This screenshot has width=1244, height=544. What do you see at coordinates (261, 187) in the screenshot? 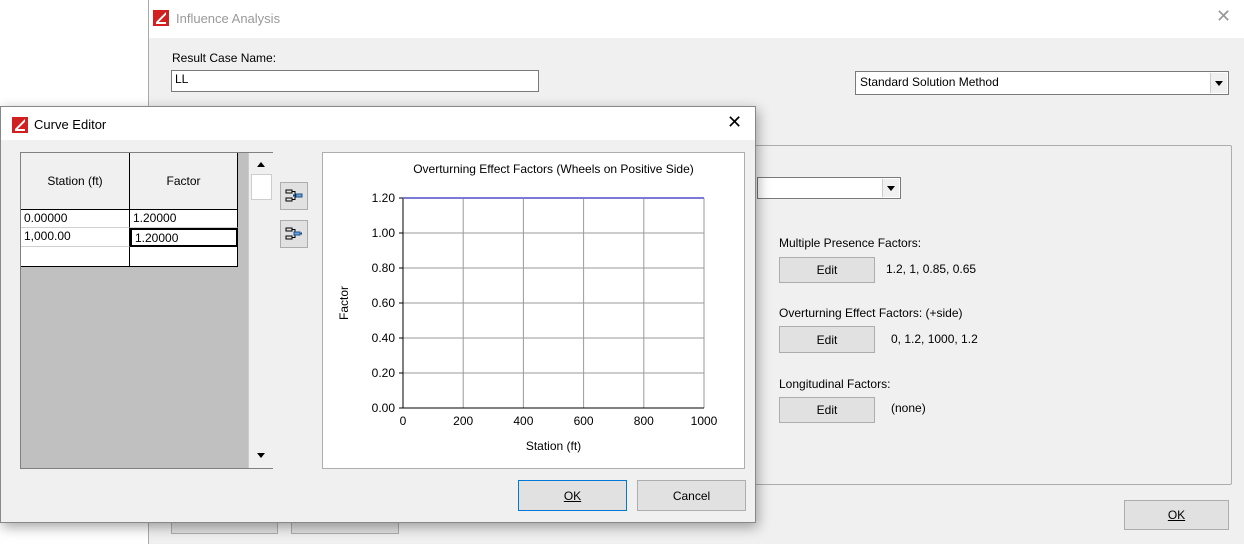
I see `scroll-thumb` at bounding box center [261, 187].